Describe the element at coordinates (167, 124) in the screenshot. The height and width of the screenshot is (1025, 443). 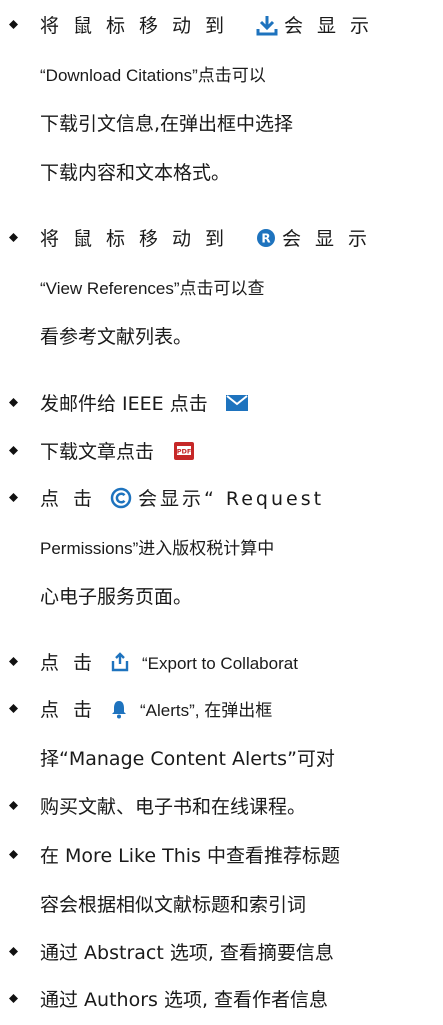
I see `item-text: 下载引文信息,在弹出框中选择` at that location.